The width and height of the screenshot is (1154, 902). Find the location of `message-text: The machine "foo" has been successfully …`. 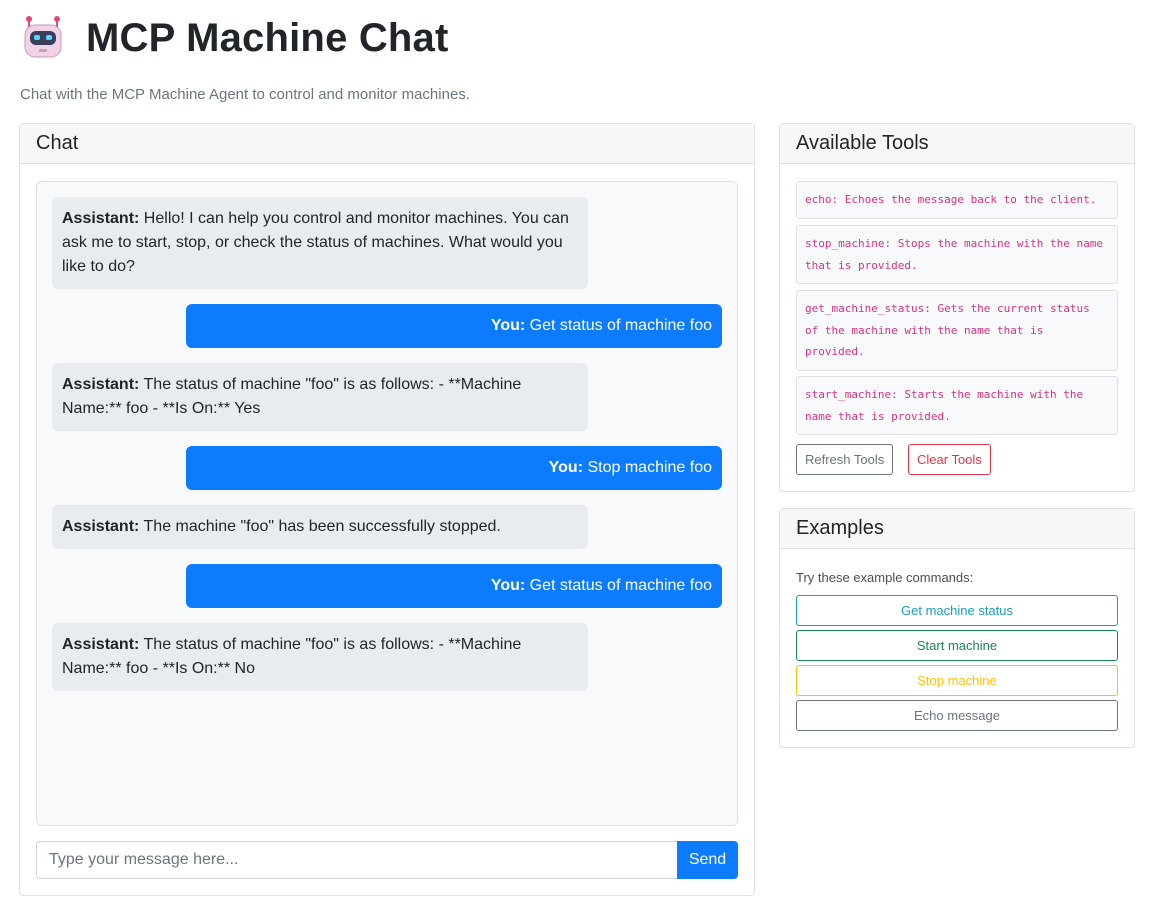

message-text: The machine "foo" has been successfully … is located at coordinates (320, 526).